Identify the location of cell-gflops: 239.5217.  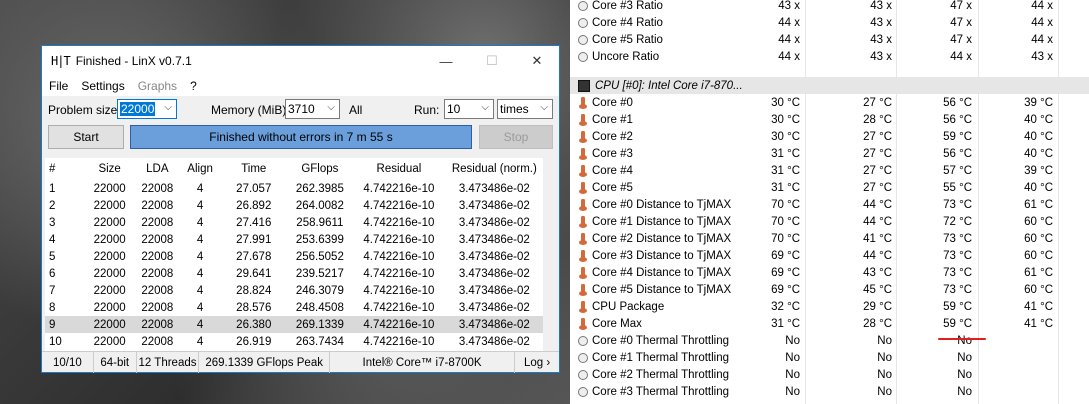
(319, 273).